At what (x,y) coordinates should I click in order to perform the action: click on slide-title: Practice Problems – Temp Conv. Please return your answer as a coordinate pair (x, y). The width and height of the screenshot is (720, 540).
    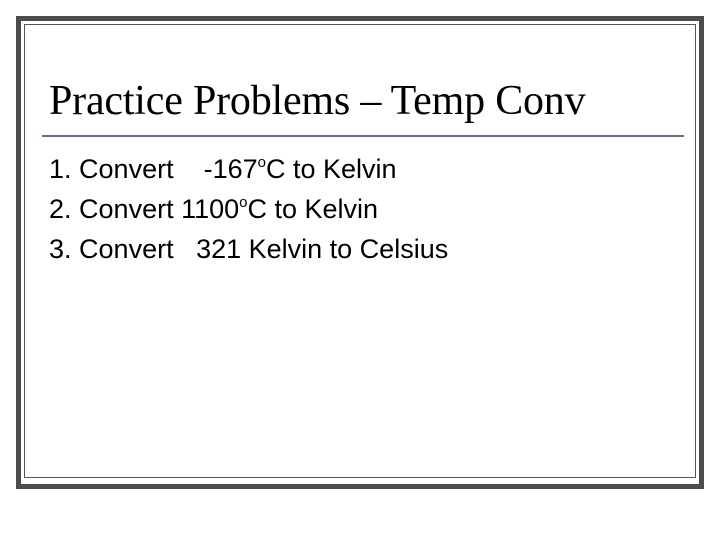
    Looking at the image, I should click on (317, 101).